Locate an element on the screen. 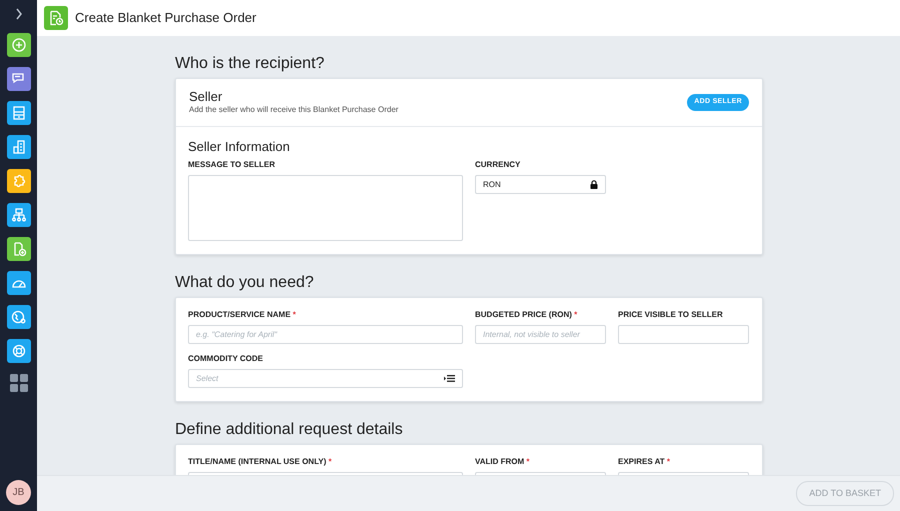 This screenshot has width=900, height=511. chat-icon is located at coordinates (18, 79).